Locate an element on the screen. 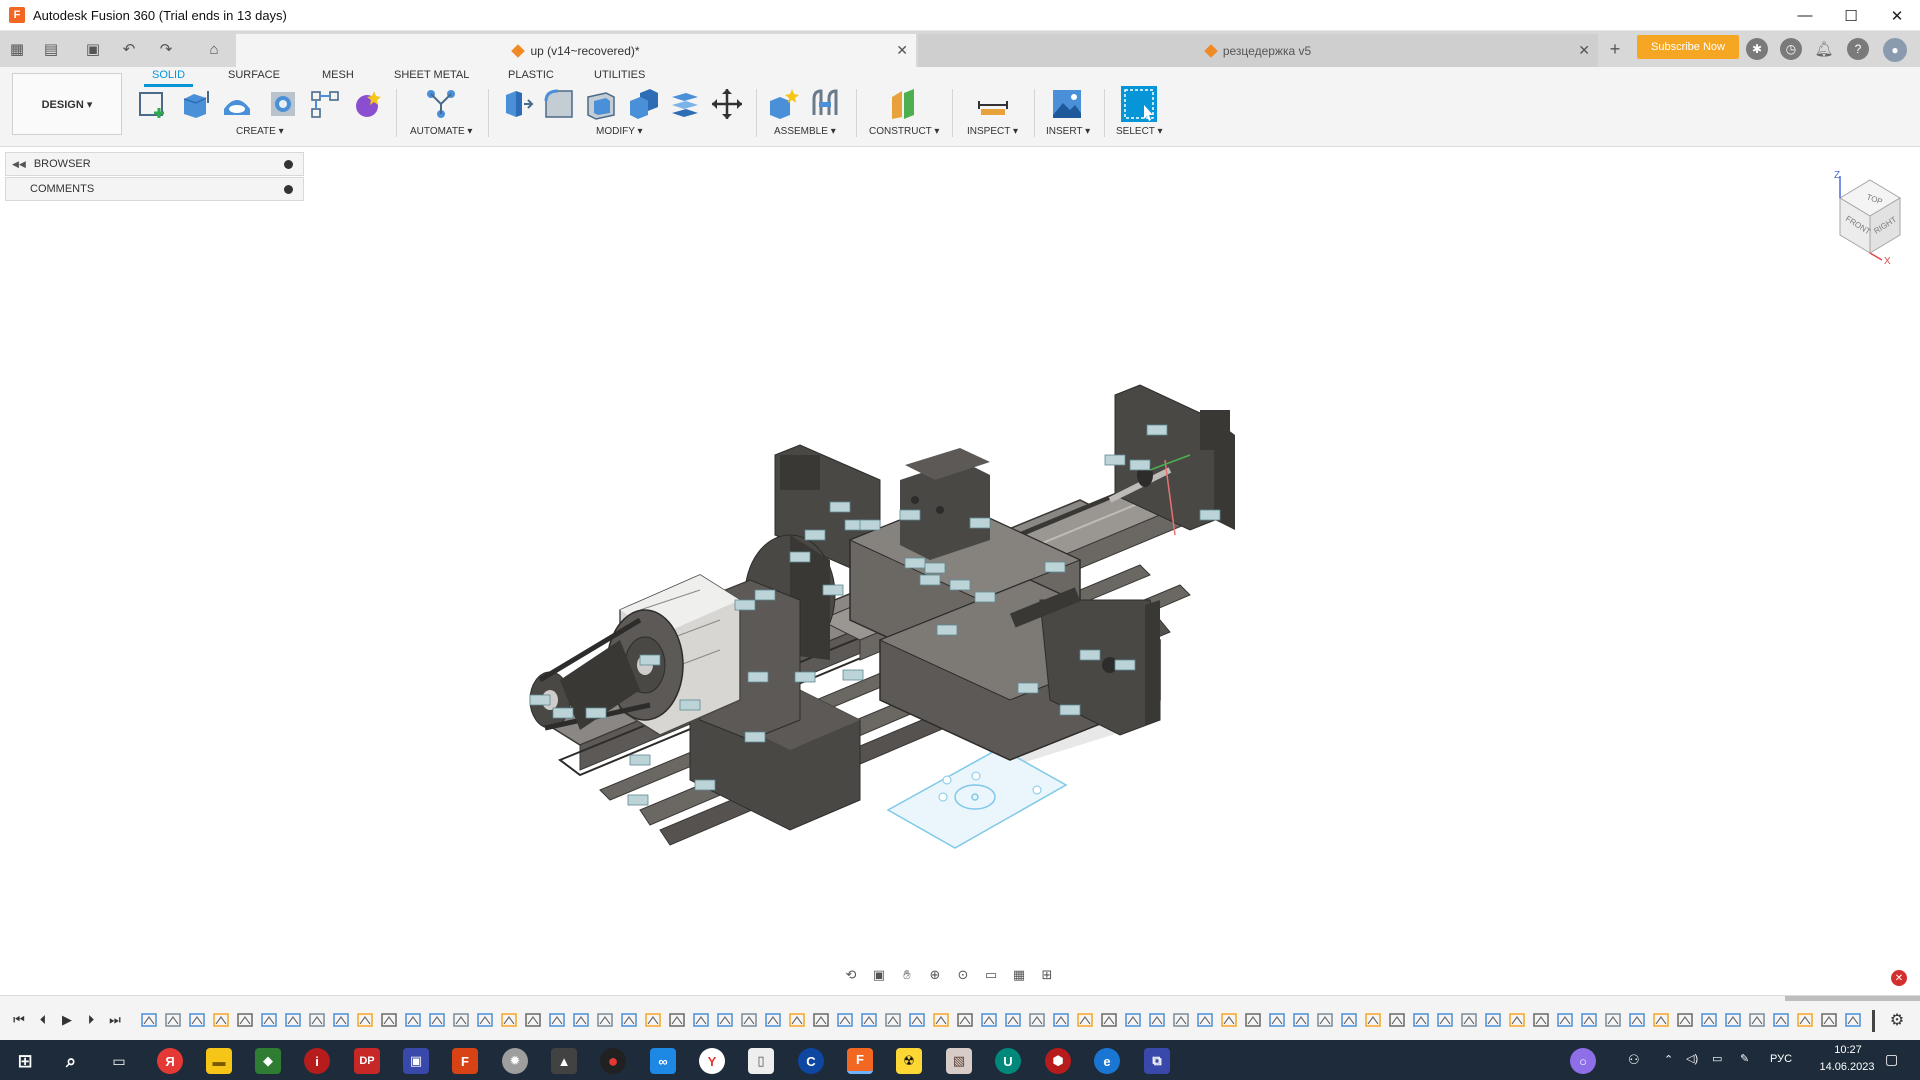  minimize-button: — is located at coordinates (1805, 15).